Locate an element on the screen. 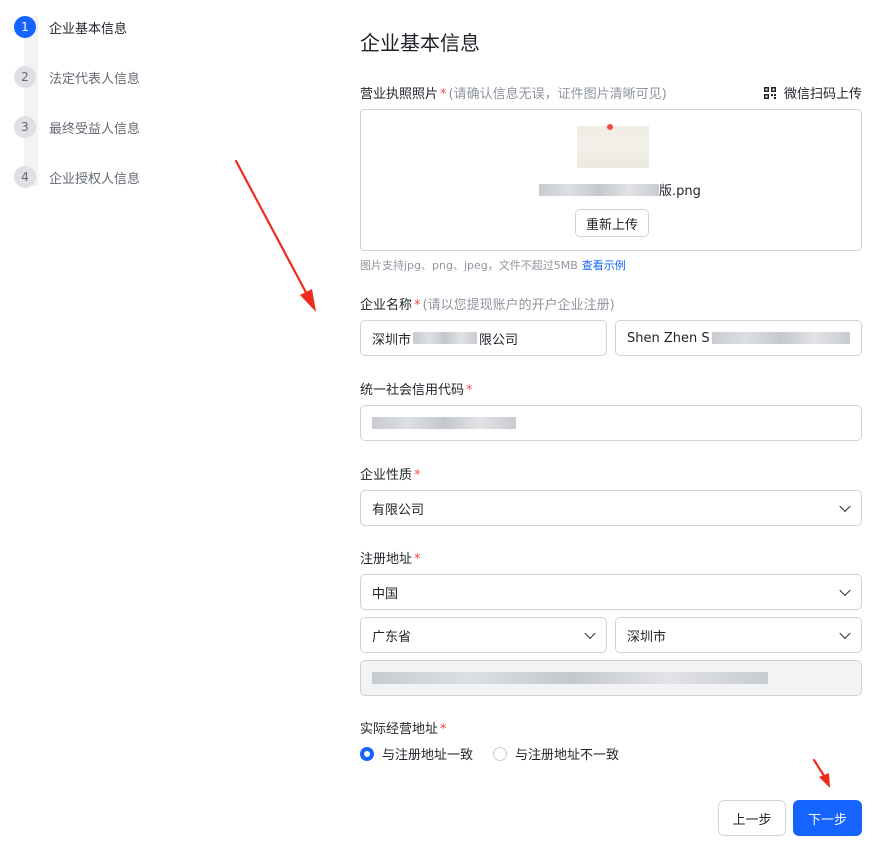 The width and height of the screenshot is (876, 847). company-name-hint: (请以您提现账户的开户企业注册) is located at coordinates (518, 305).